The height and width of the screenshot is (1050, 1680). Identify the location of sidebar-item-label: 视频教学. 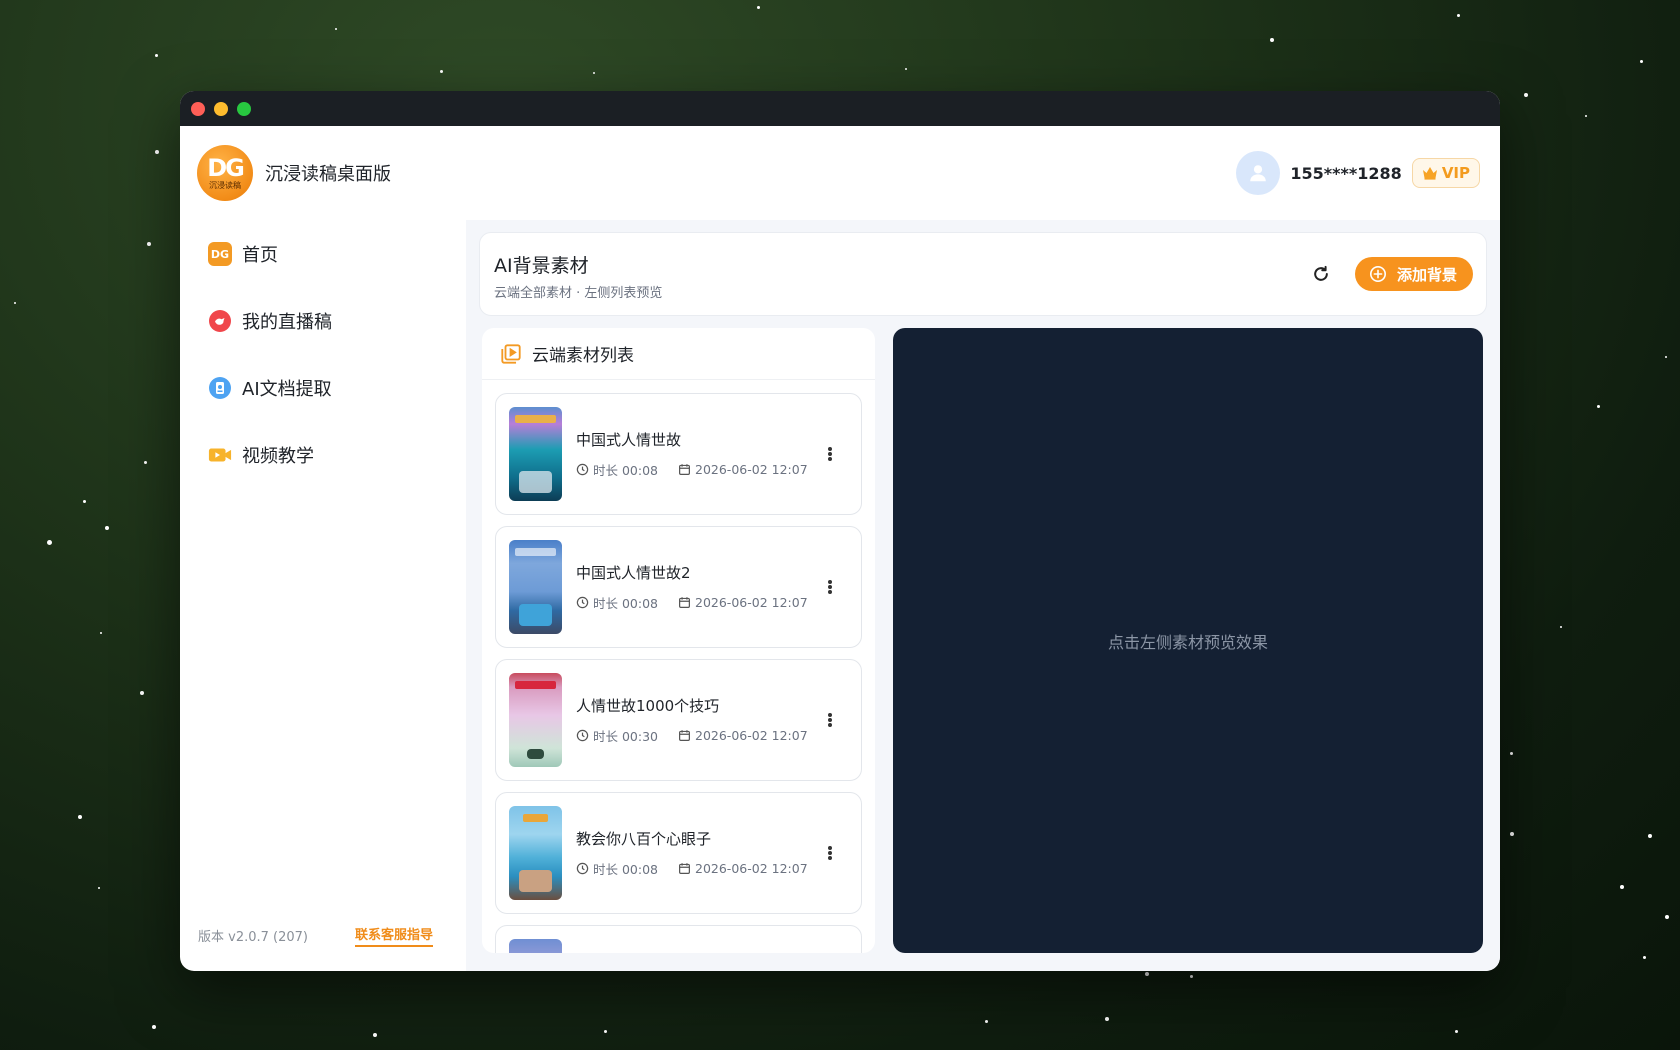
(278, 456).